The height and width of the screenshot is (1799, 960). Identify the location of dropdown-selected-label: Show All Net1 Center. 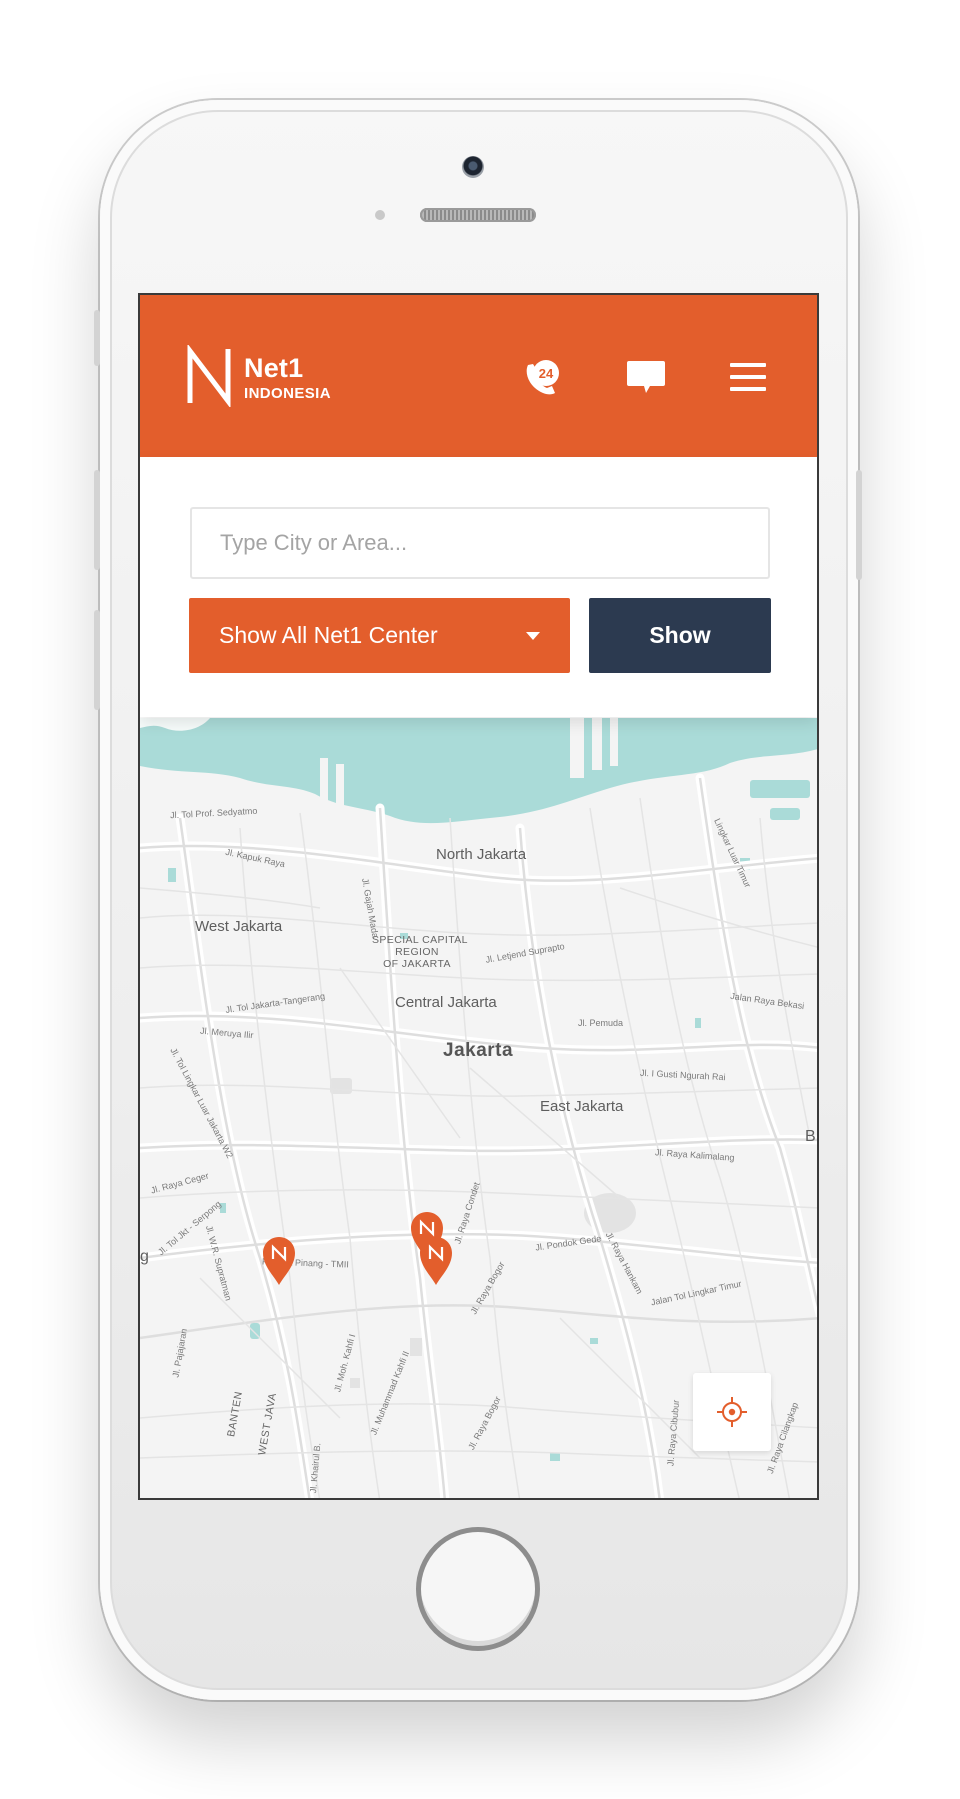
(328, 635).